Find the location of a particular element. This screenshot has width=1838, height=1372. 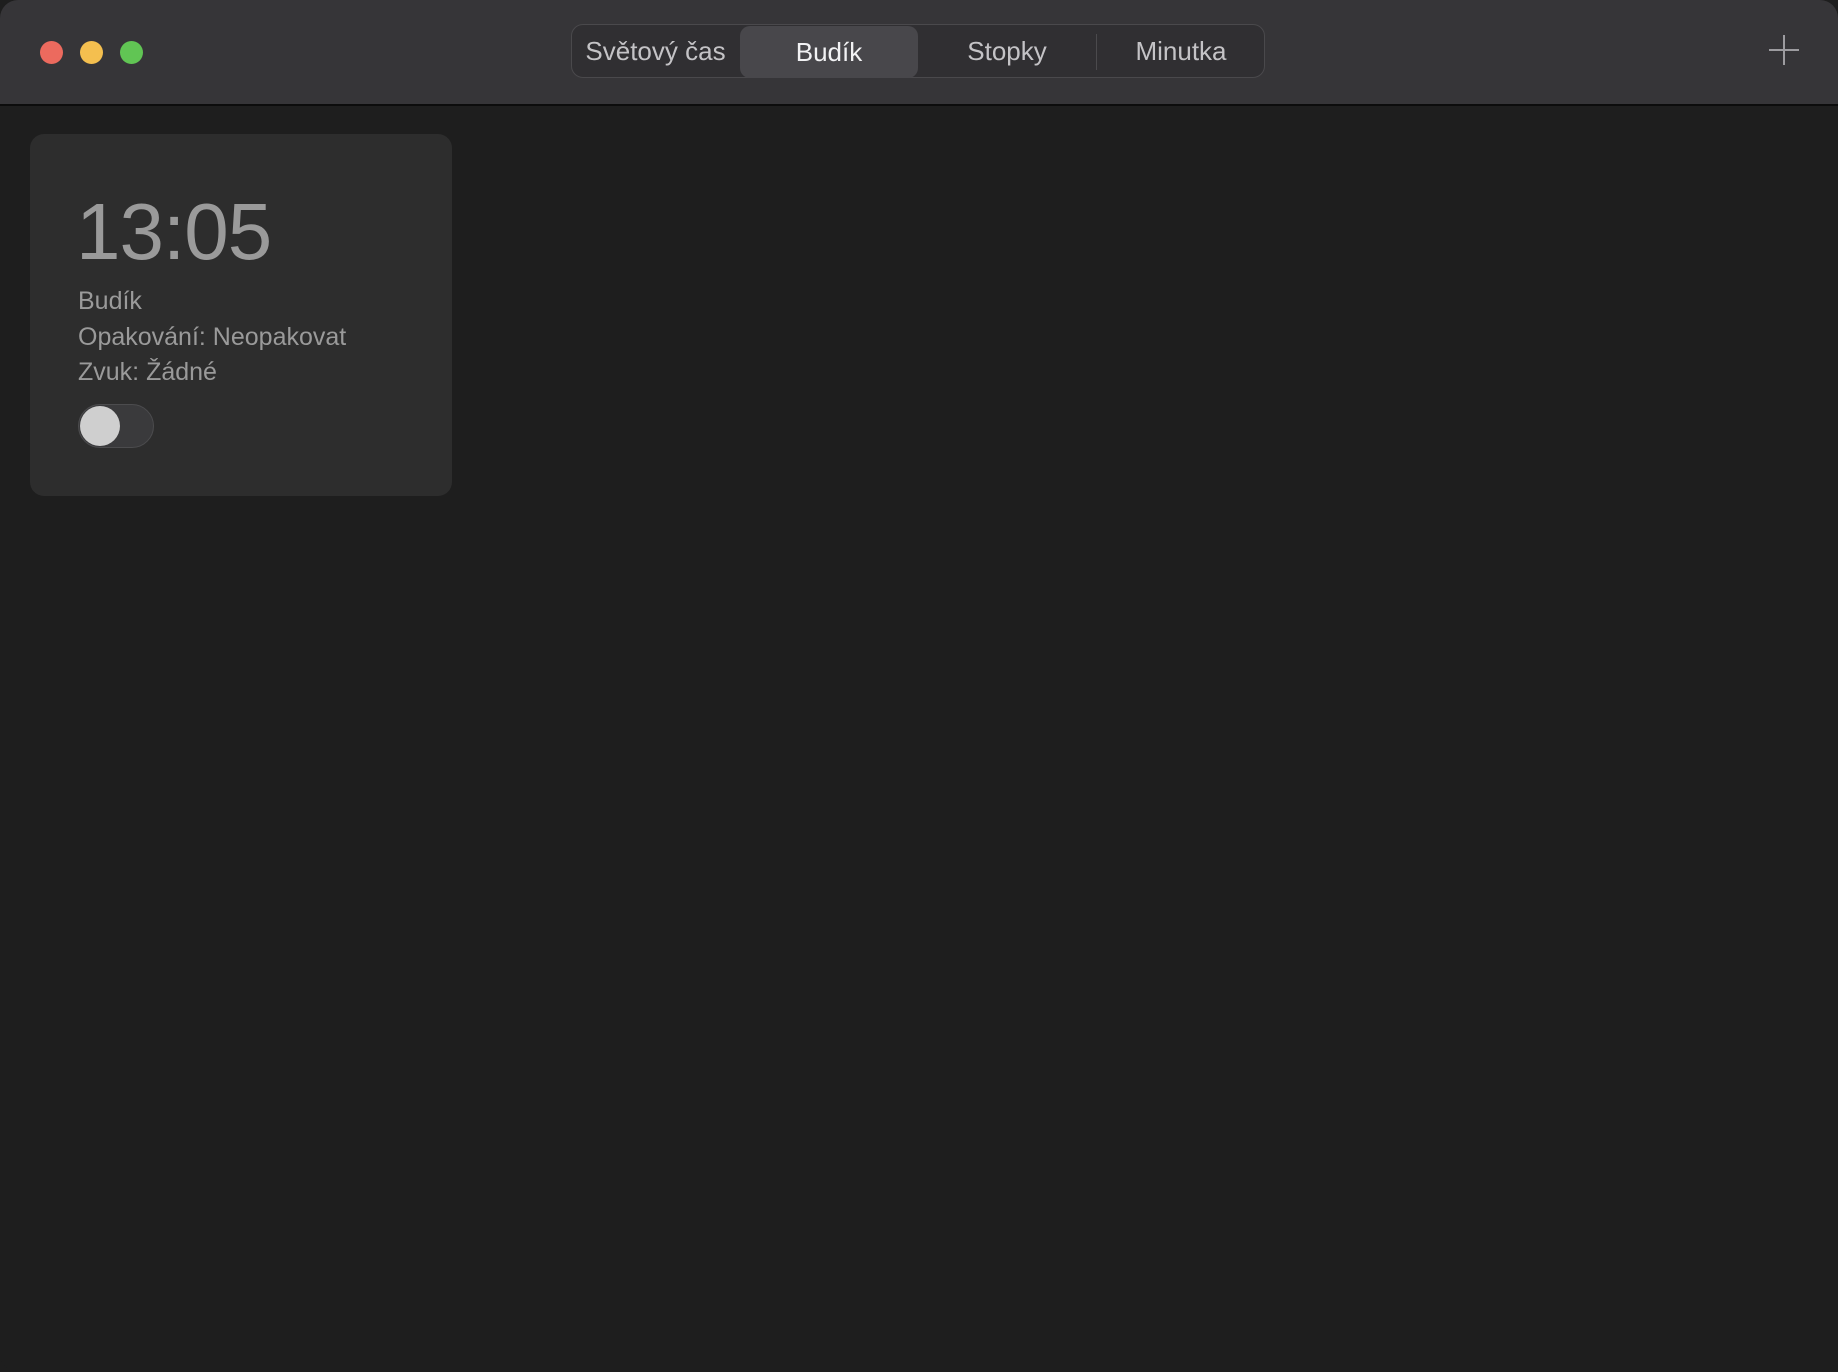

tab-alarm: Budík is located at coordinates (829, 52).